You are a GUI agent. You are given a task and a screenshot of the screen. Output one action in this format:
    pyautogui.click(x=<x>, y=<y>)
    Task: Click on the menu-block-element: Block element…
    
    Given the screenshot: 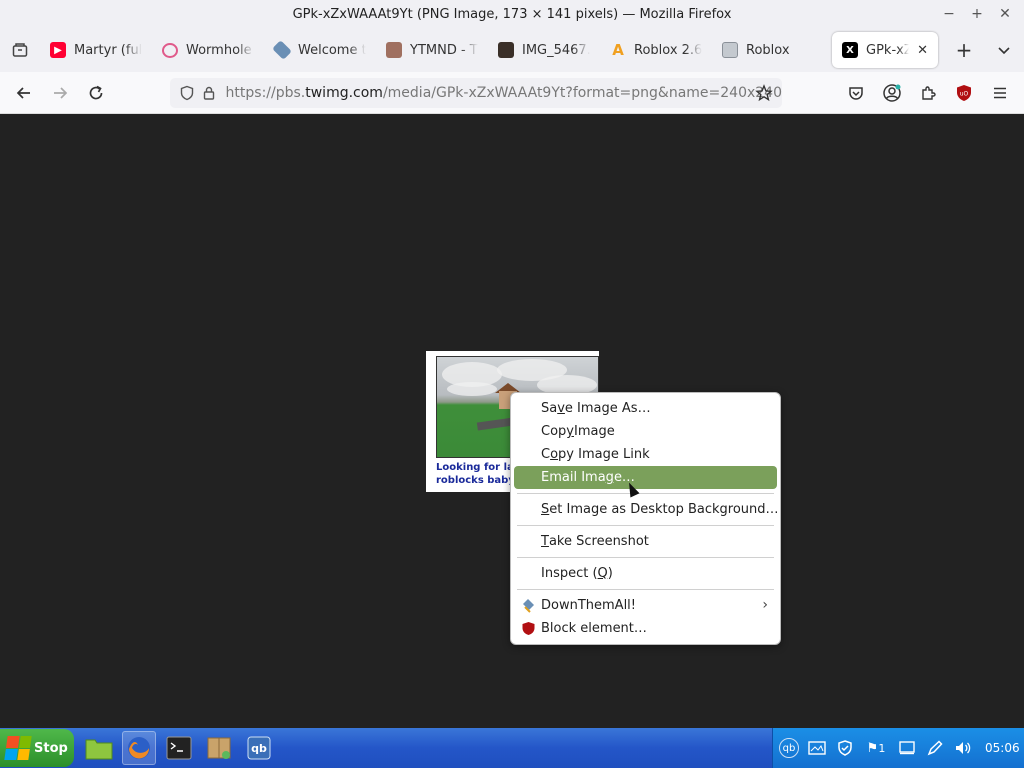 What is the action you would take?
    pyautogui.click(x=645, y=628)
    